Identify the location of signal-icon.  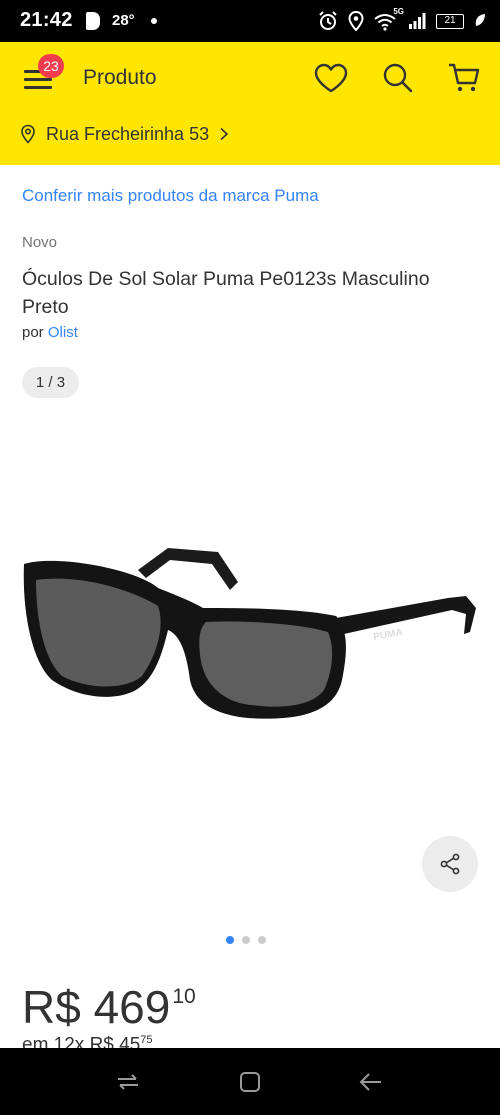
(417, 21).